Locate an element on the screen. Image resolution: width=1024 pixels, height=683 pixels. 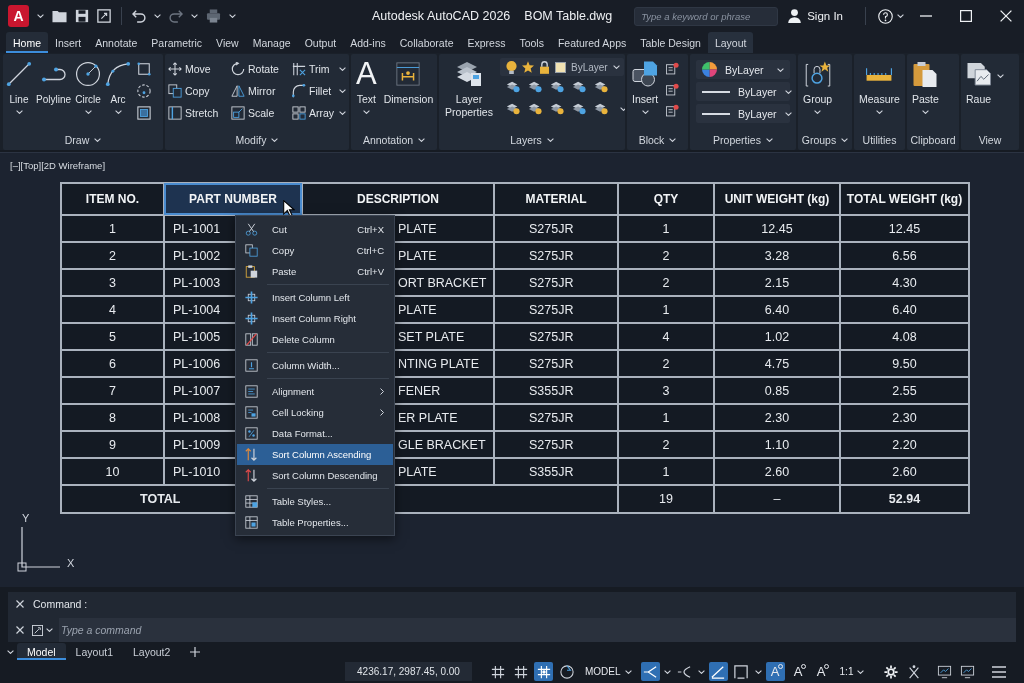
panel-title-button: Layers is located at coordinates (532, 140).